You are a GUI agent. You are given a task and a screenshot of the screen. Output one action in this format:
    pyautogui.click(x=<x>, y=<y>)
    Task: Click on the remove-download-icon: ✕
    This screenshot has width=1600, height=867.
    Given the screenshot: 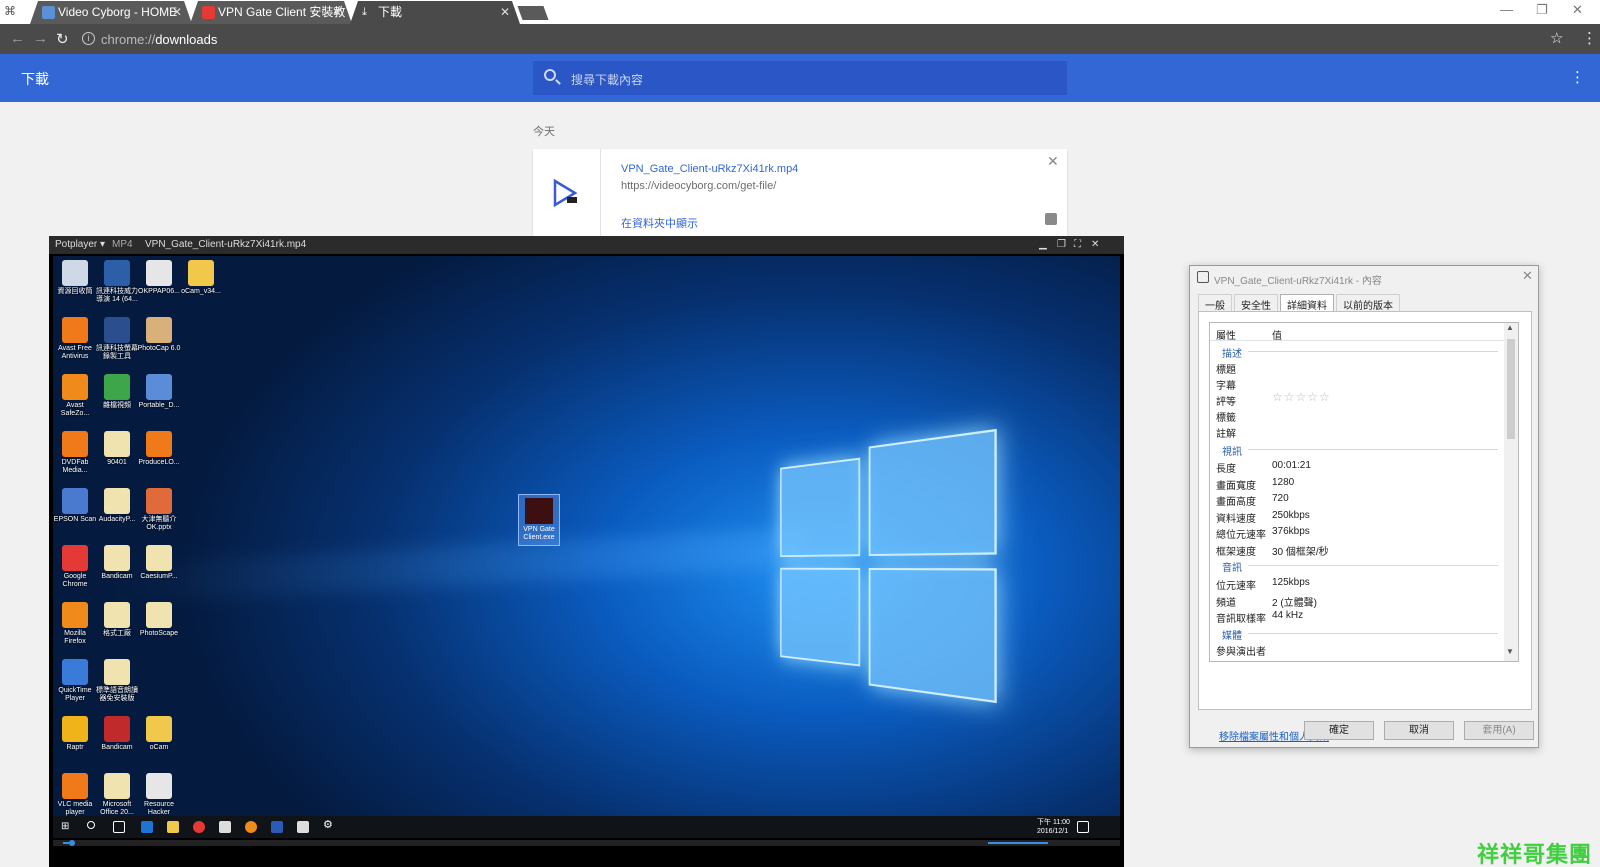 What is the action you would take?
    pyautogui.click(x=1053, y=161)
    